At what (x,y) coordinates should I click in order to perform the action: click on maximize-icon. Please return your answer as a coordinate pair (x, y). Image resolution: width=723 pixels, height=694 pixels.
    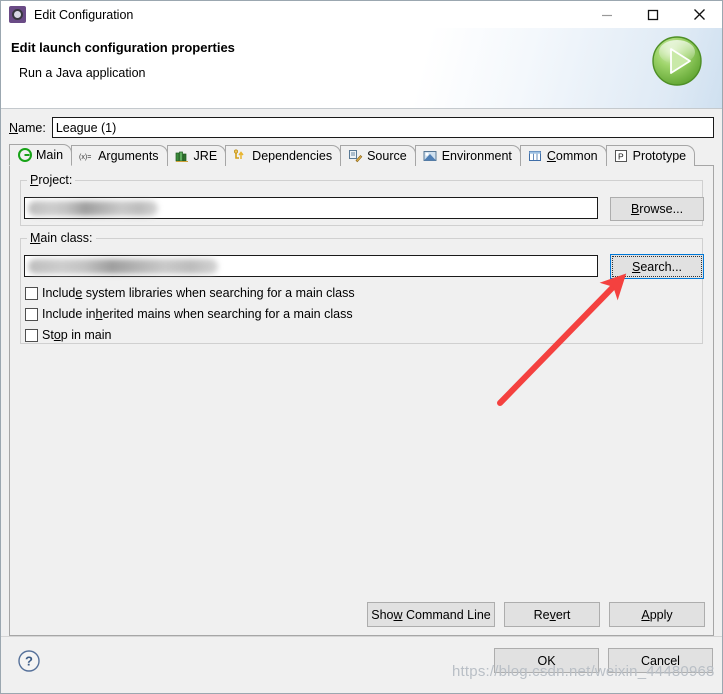
    Looking at the image, I should click on (653, 14).